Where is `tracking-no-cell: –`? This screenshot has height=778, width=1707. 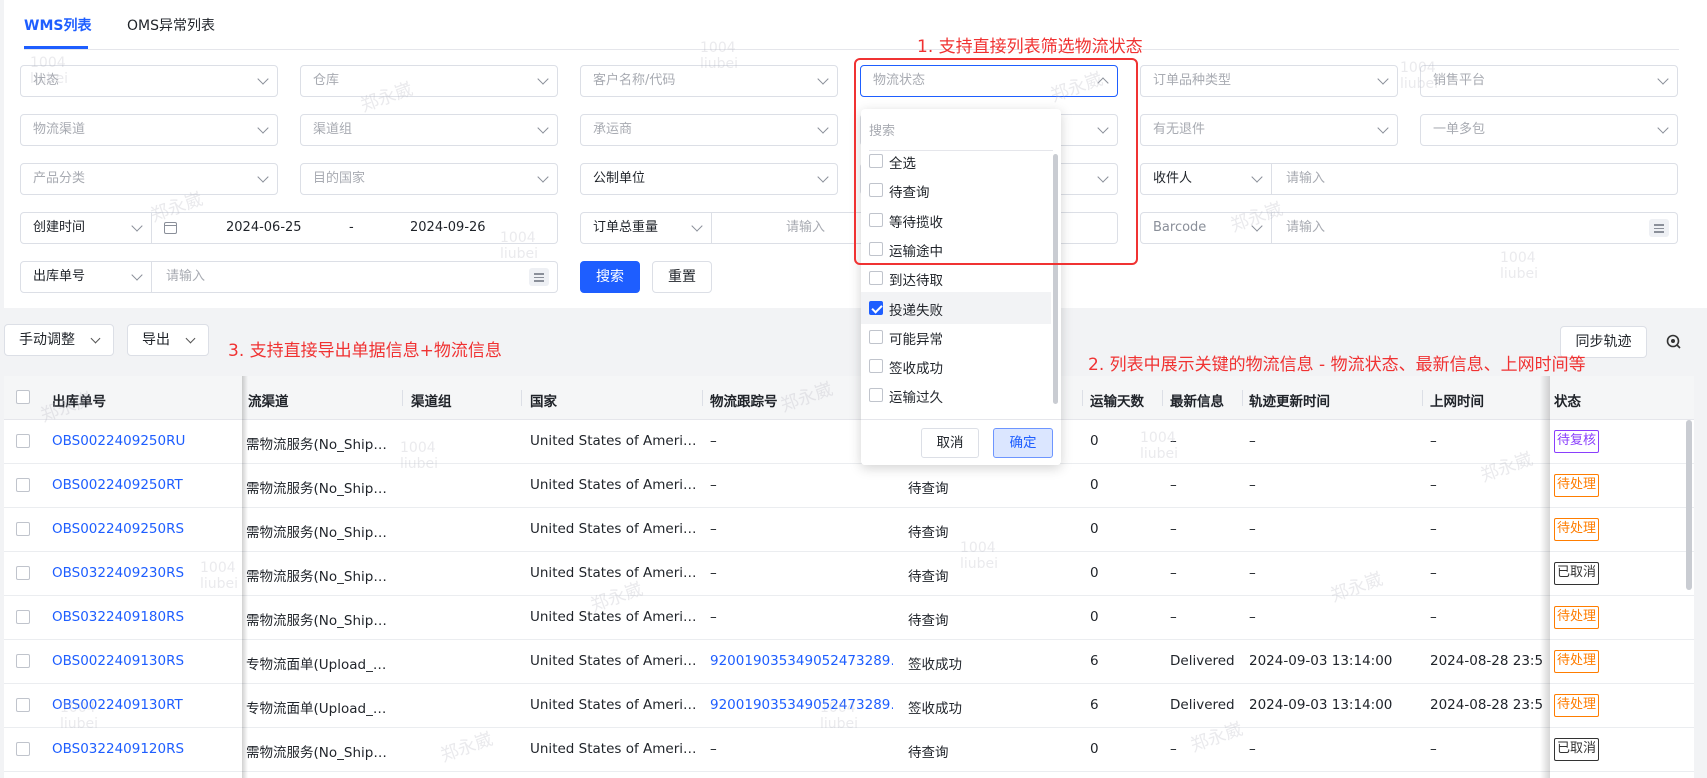
tracking-no-cell: – is located at coordinates (713, 485).